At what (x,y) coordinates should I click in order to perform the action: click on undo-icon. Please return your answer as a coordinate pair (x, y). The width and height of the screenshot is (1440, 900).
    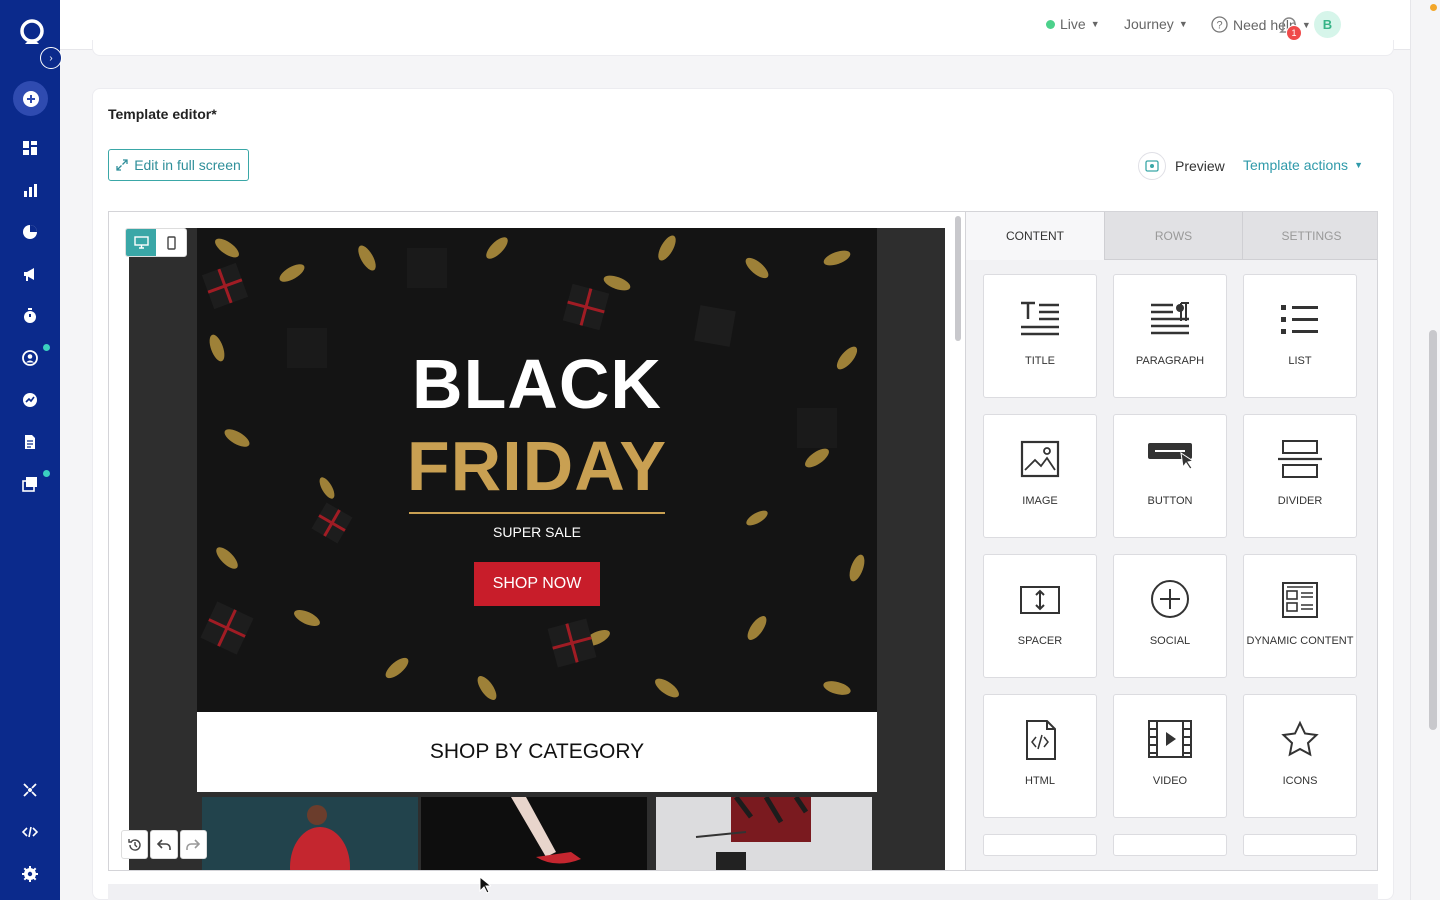
    Looking at the image, I should click on (163, 844).